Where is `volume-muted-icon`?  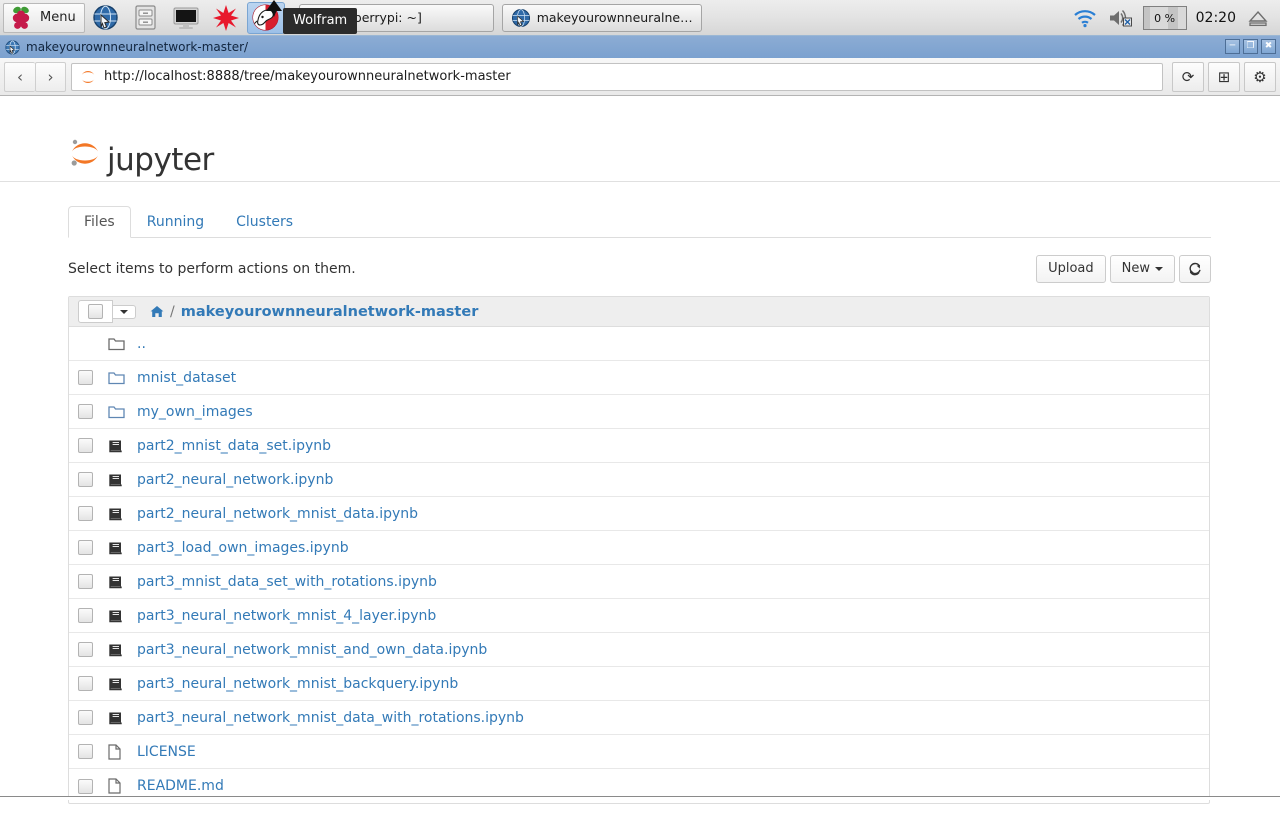 volume-muted-icon is located at coordinates (1120, 18).